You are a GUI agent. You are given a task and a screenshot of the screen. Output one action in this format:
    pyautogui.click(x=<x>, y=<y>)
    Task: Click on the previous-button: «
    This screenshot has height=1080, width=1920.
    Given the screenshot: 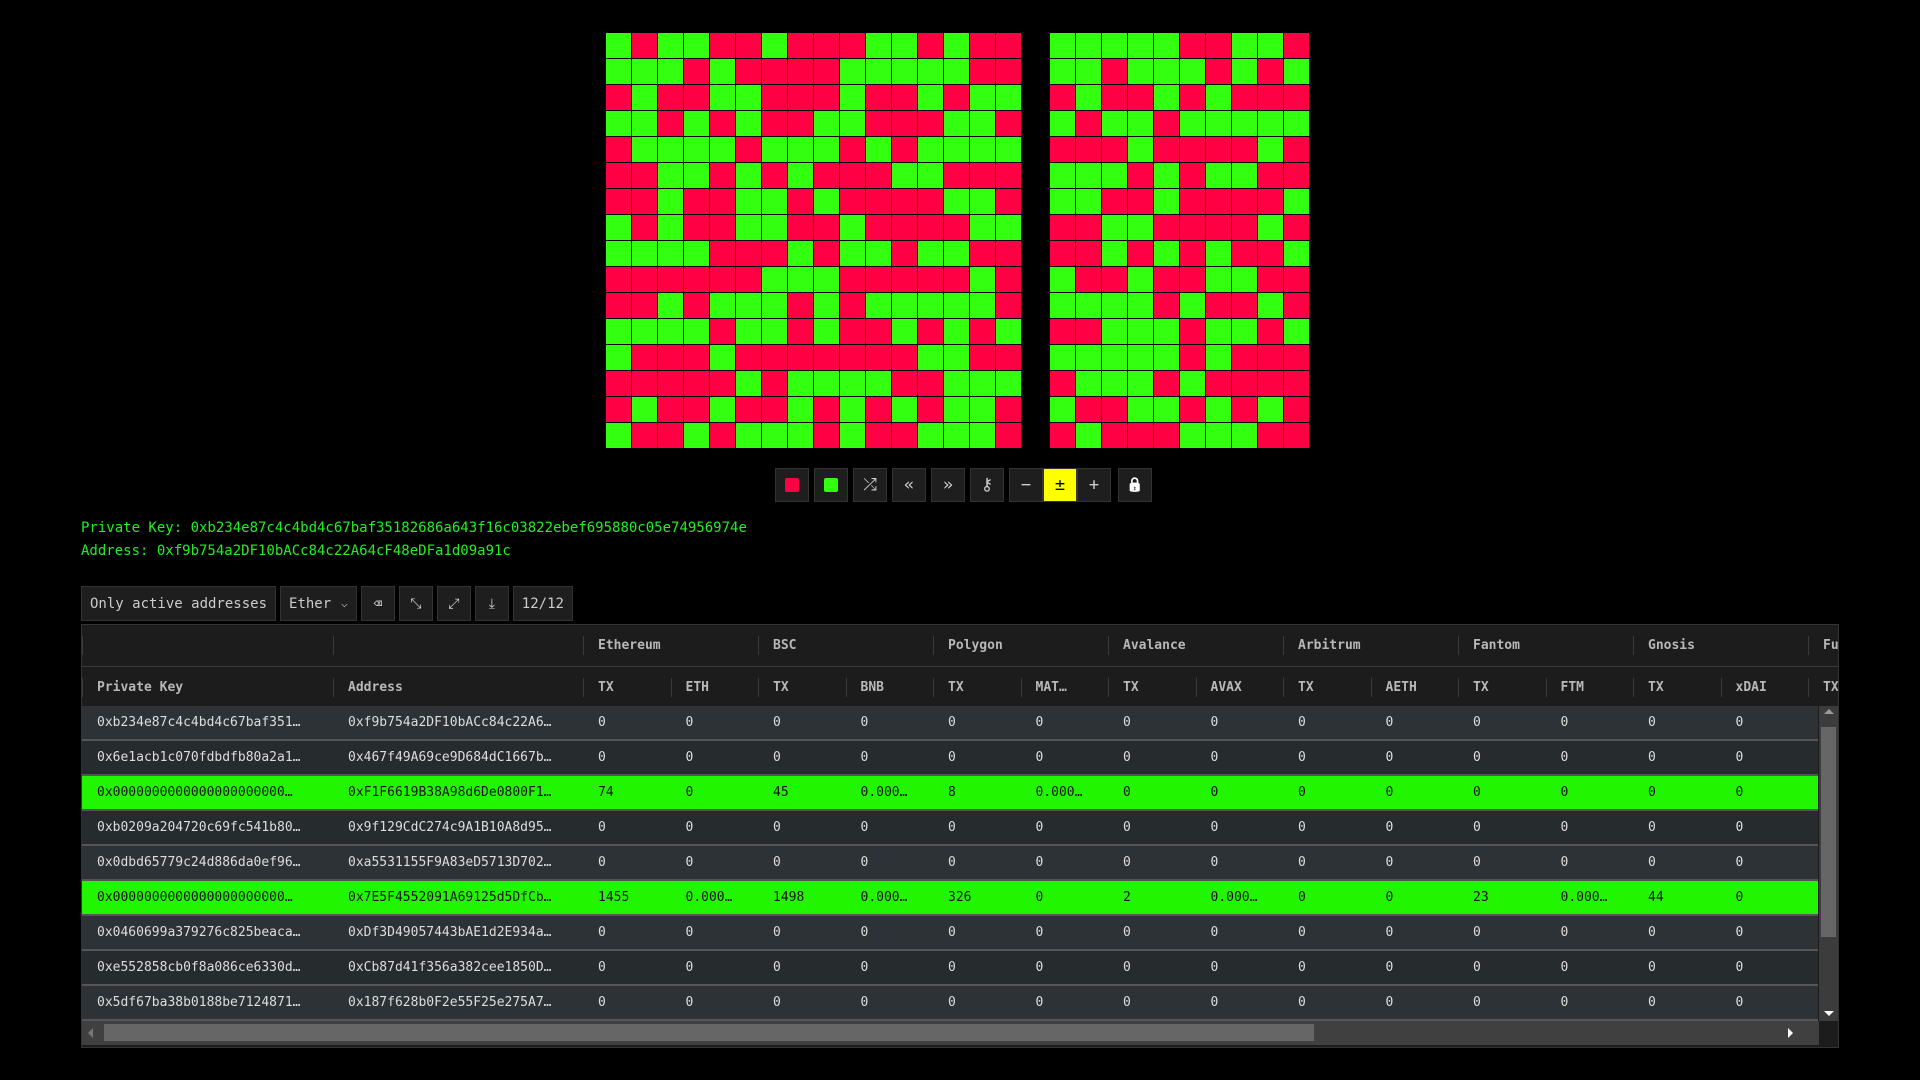 What is the action you would take?
    pyautogui.click(x=909, y=485)
    